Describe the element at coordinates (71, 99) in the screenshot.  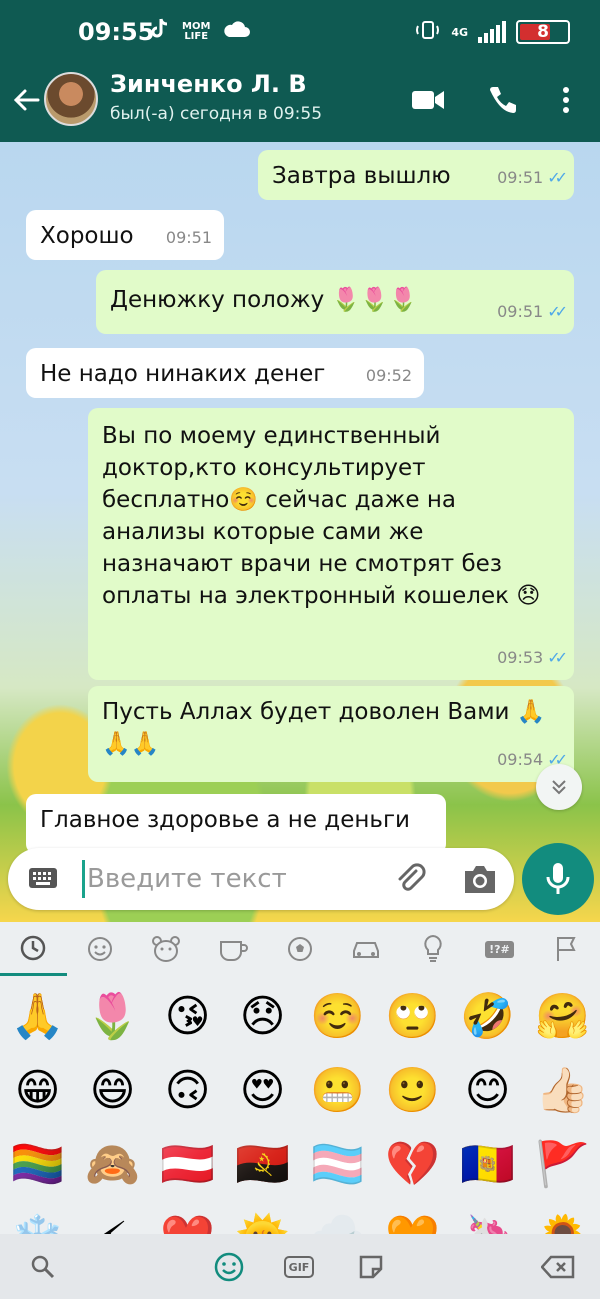
I see `avatar` at that location.